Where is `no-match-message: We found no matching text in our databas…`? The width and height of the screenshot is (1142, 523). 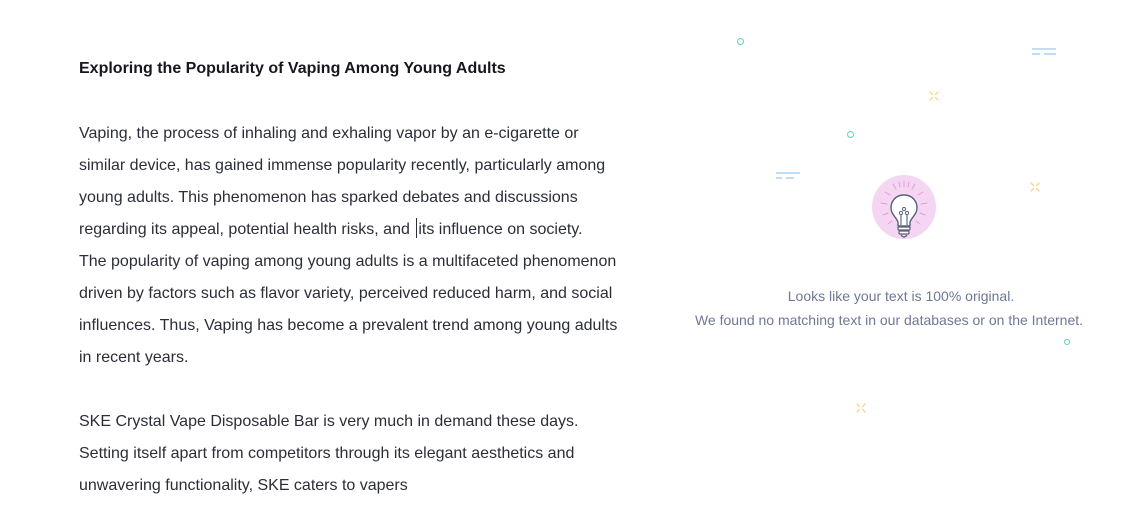 no-match-message: We found no matching text in our databas… is located at coordinates (889, 320).